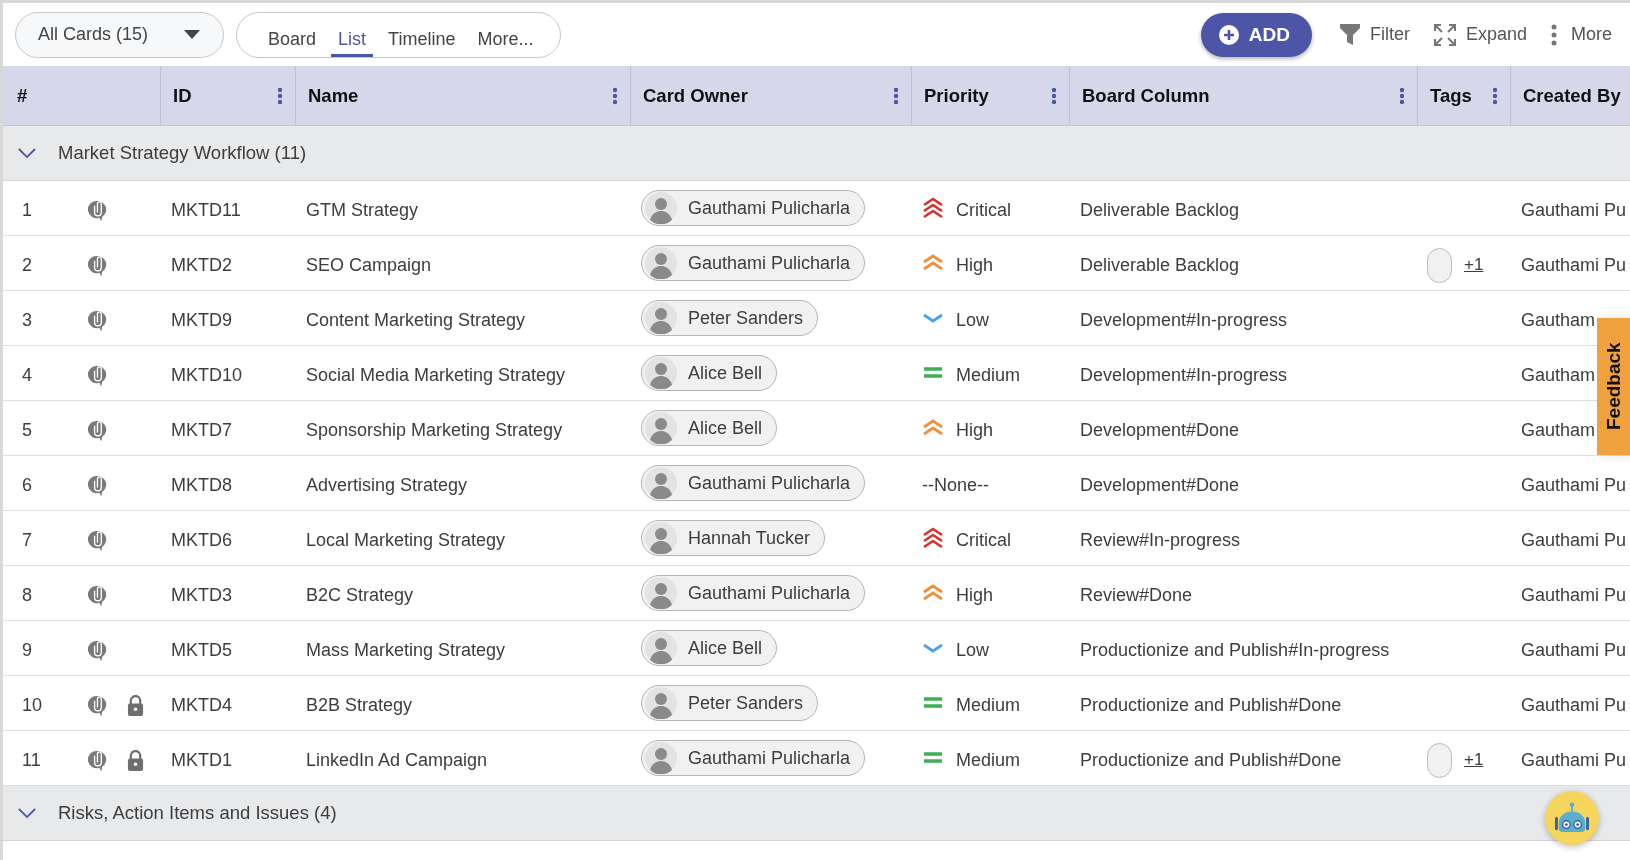 This screenshot has height=860, width=1630. What do you see at coordinates (369, 265) in the screenshot?
I see `card-name: SEO Campaign` at bounding box center [369, 265].